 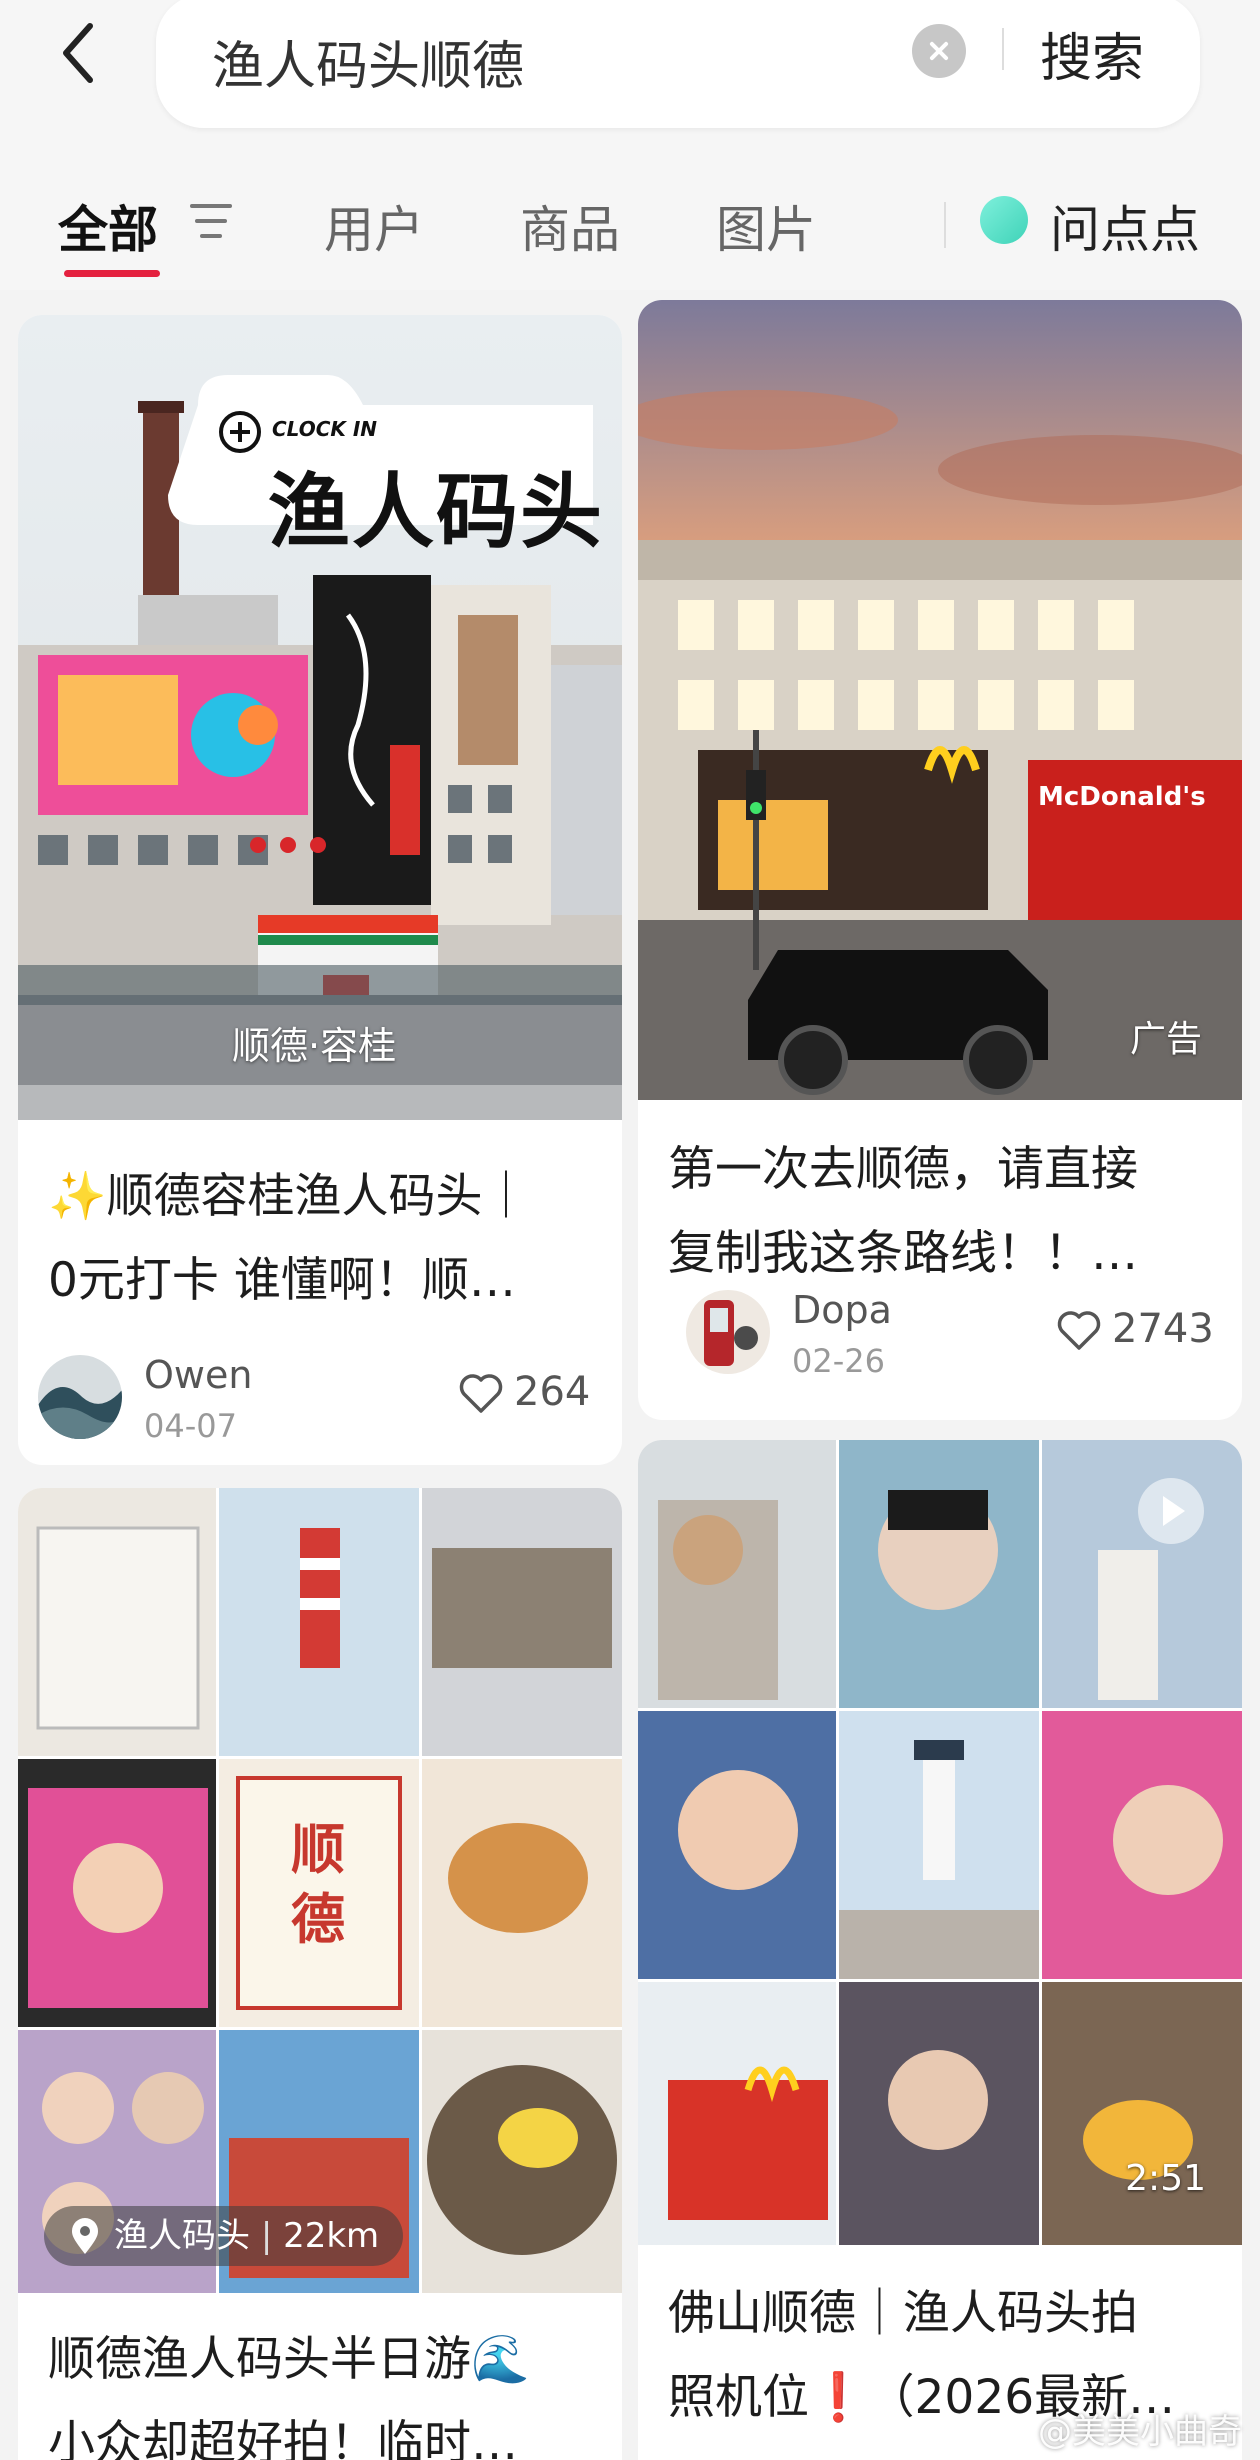 I want to click on chevron-left-icon, so click(x=78, y=53).